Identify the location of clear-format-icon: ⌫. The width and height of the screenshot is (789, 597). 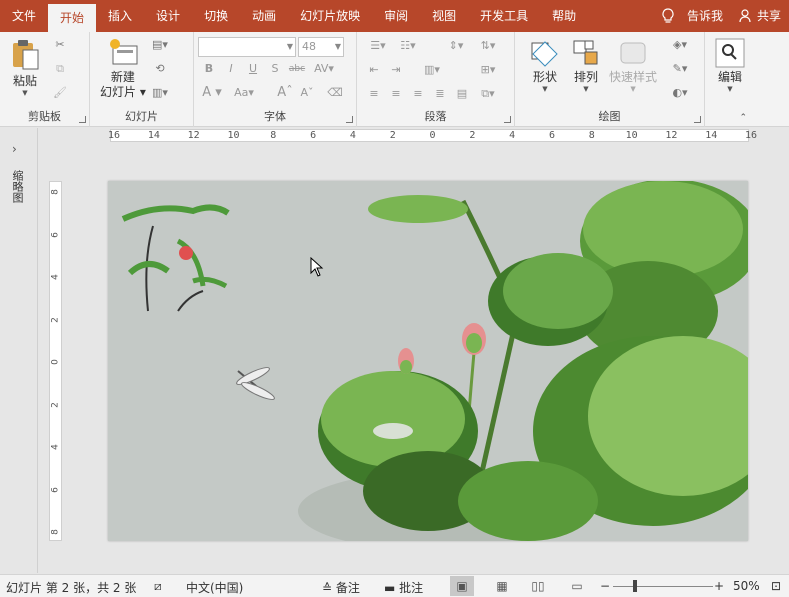
(335, 93).